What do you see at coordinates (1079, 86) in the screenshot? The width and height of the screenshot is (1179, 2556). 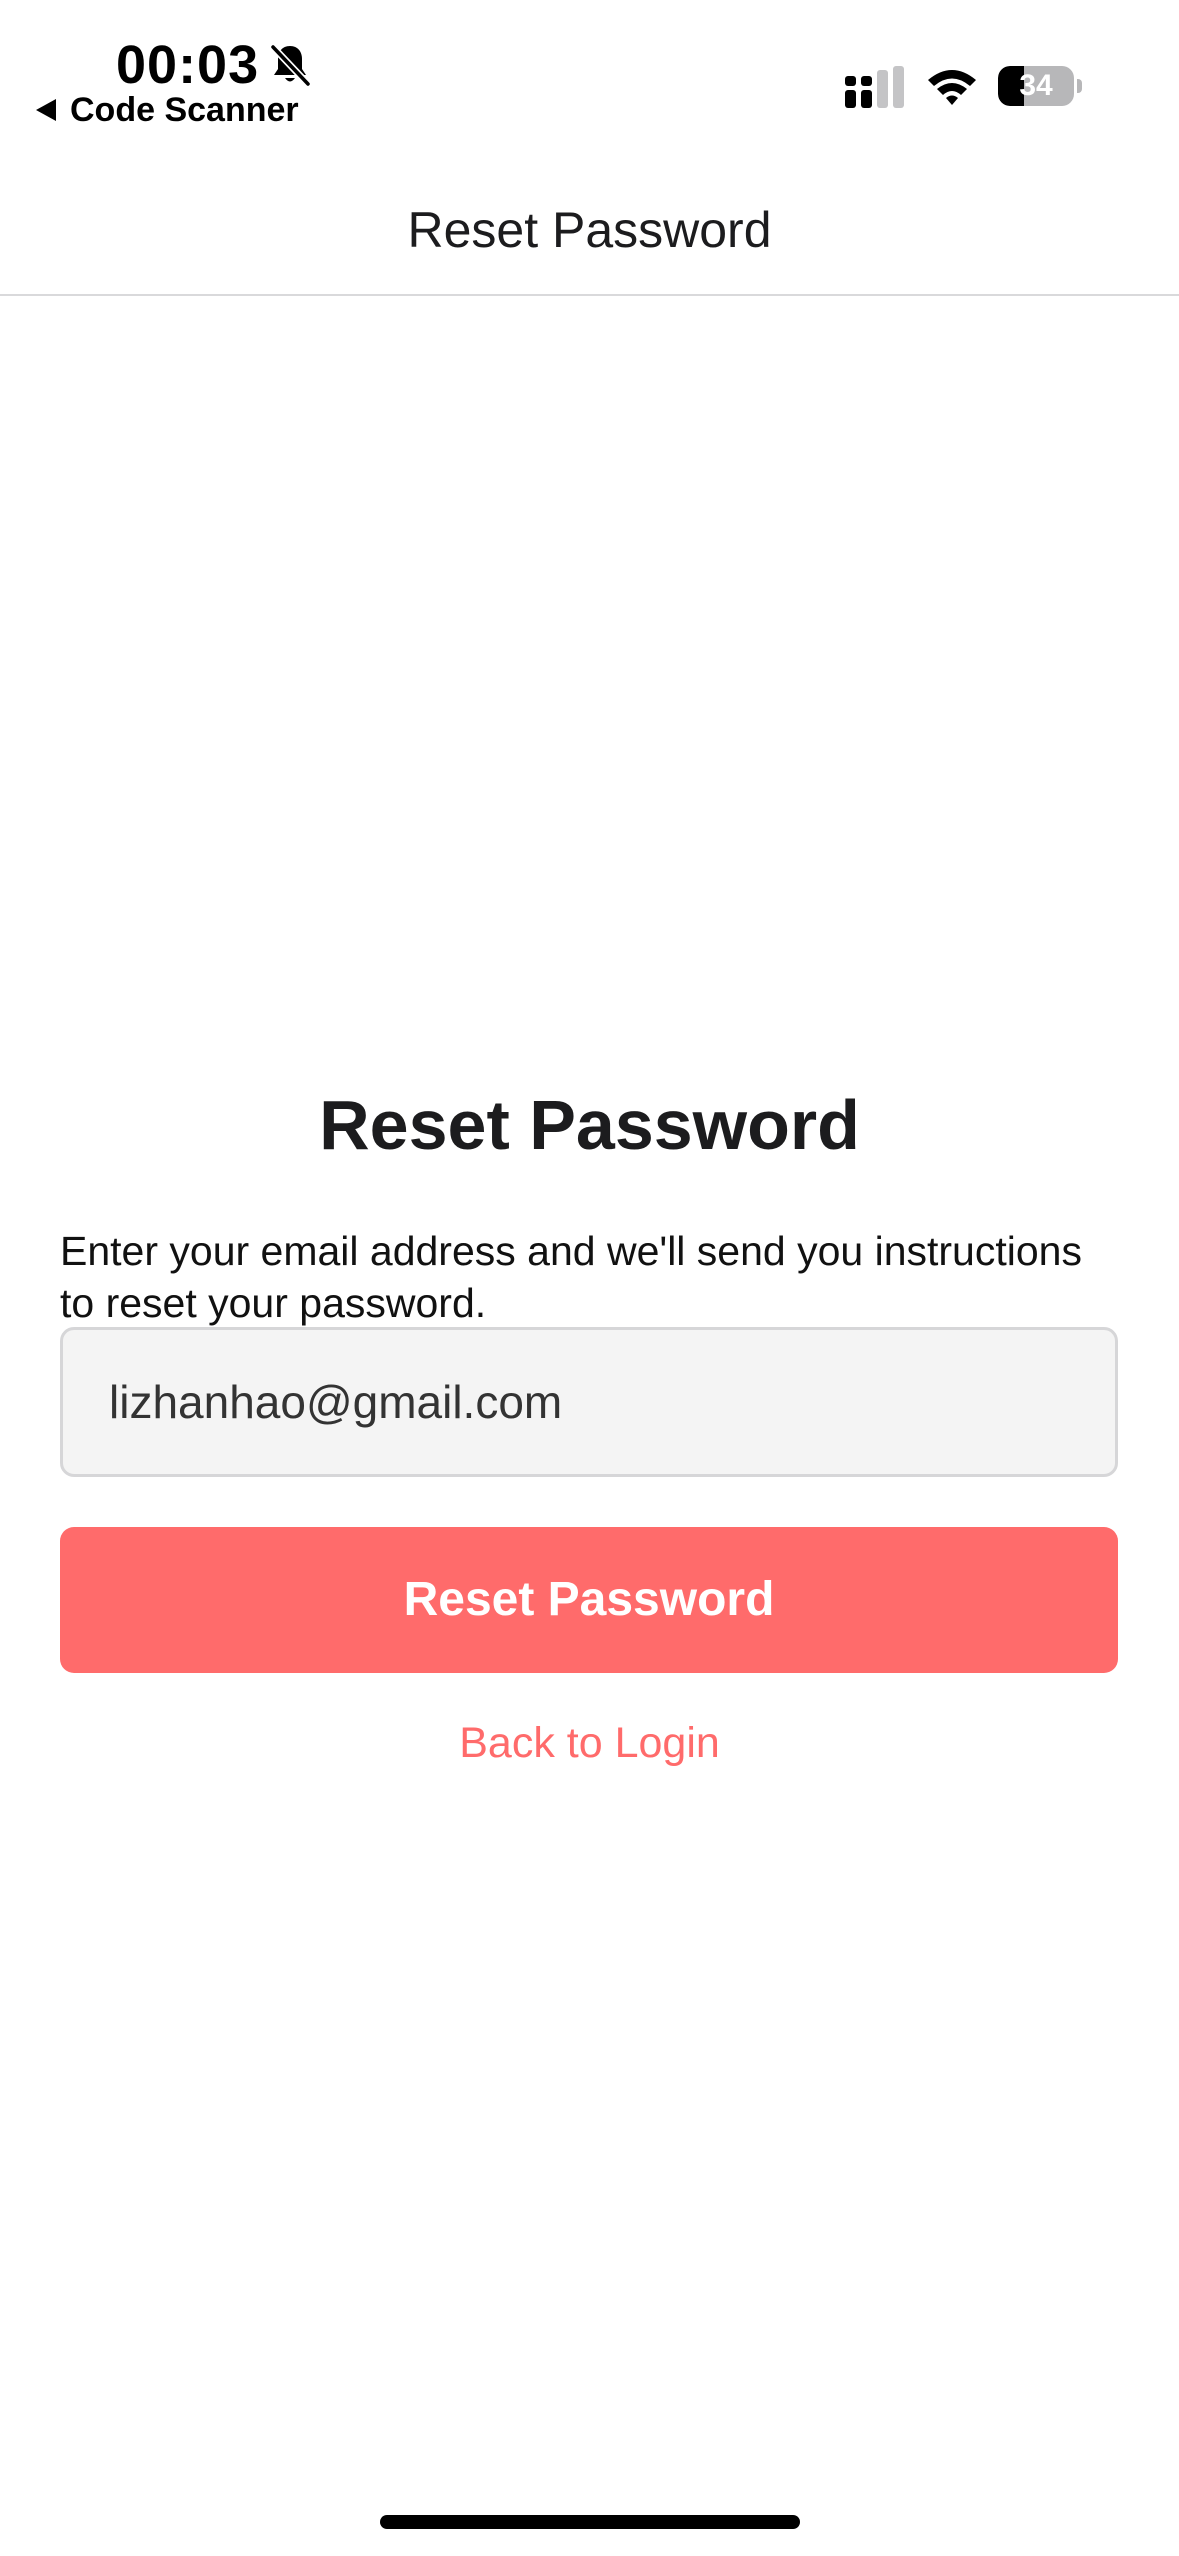 I see `battery-cap` at bounding box center [1079, 86].